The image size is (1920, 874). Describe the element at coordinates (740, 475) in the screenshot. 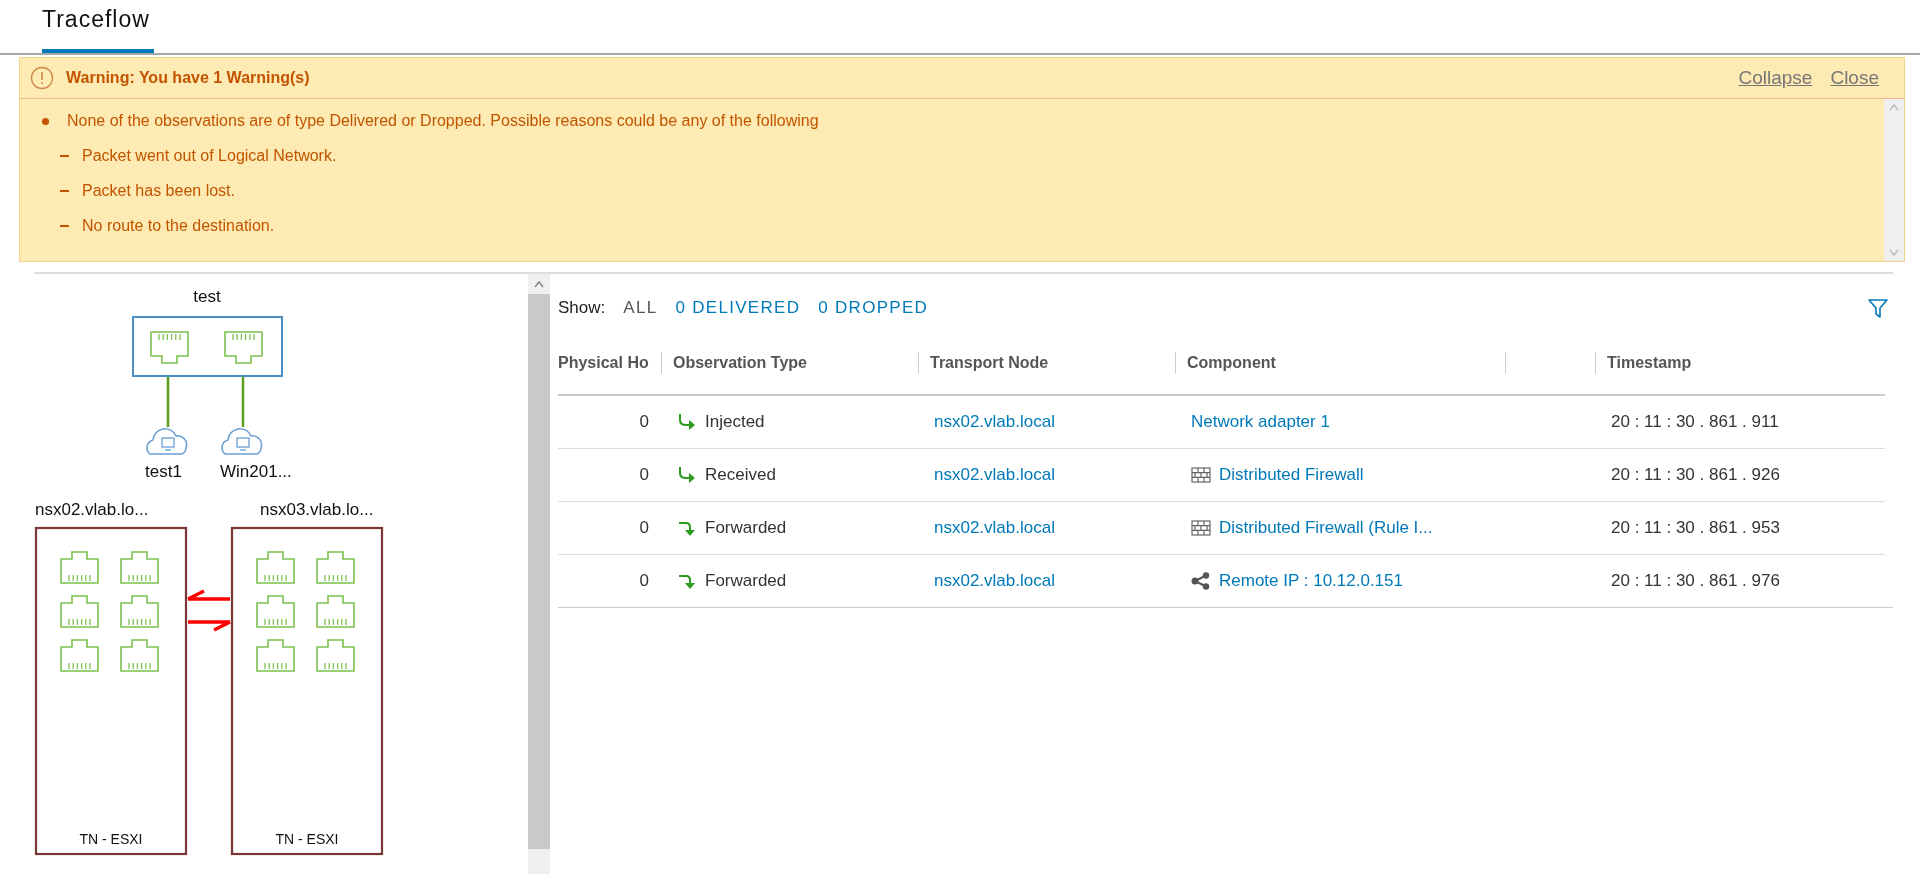

I see `observation-type: Received` at that location.